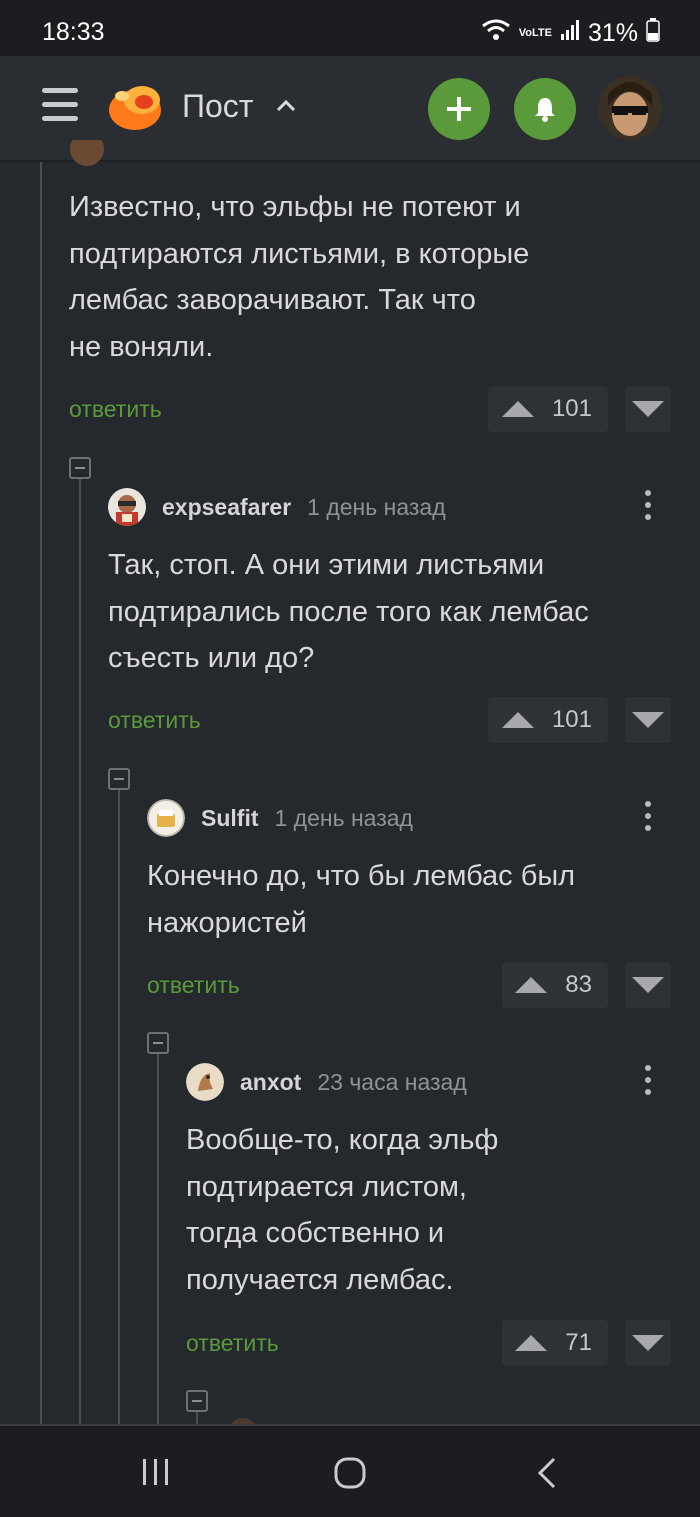 The image size is (700, 1517). Describe the element at coordinates (630, 108) in the screenshot. I see `user-avatar` at that location.